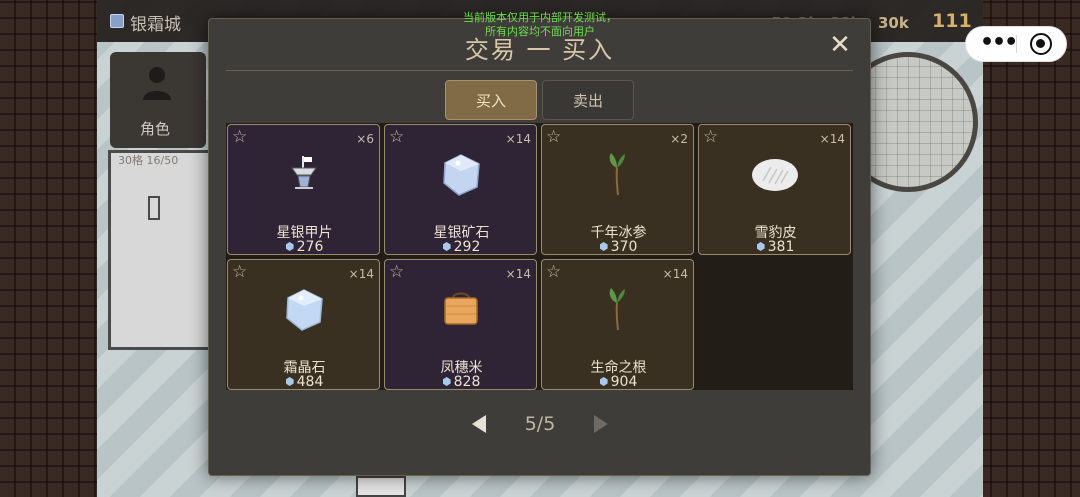 This screenshot has width=1080, height=497. I want to click on main-resource-count: 111, so click(952, 21).